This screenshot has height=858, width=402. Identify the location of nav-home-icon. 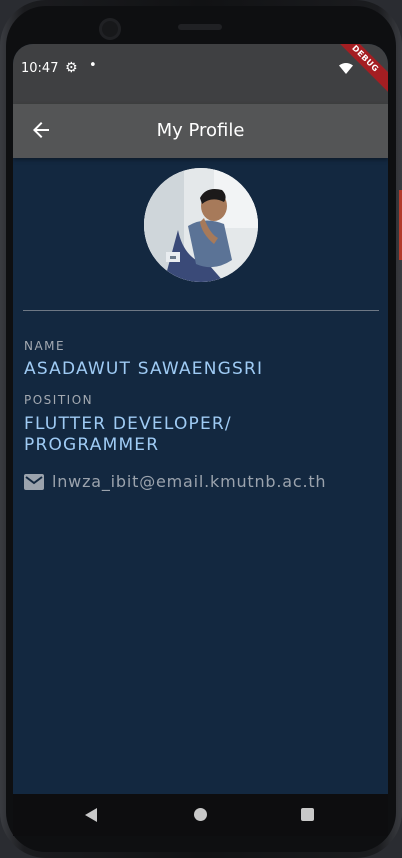
(200, 814).